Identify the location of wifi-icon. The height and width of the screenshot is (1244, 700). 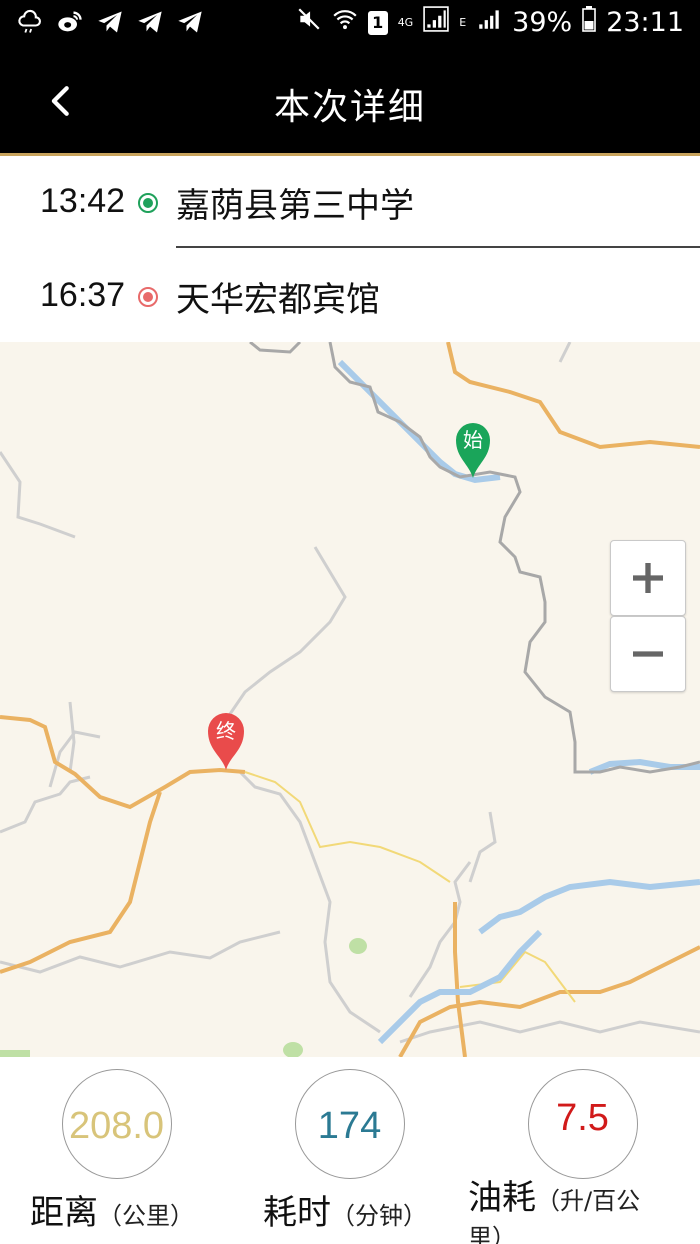
(345, 22).